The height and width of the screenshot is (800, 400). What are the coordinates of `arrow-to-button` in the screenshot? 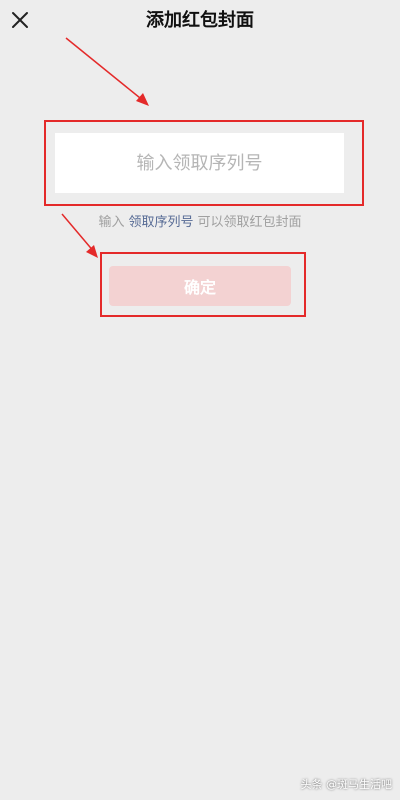 It's located at (79, 235).